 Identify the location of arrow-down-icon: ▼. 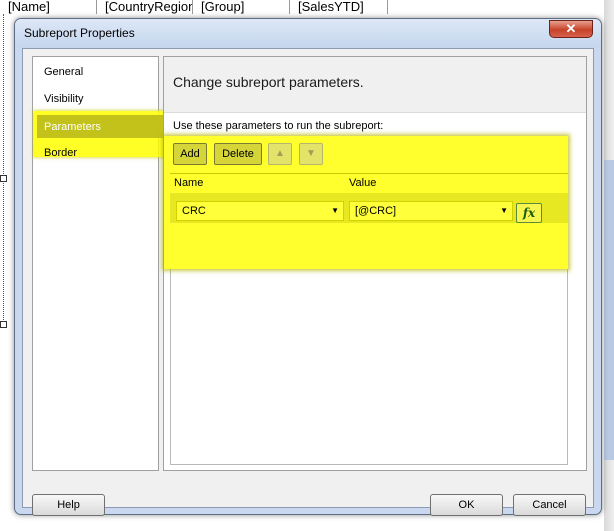
(311, 153).